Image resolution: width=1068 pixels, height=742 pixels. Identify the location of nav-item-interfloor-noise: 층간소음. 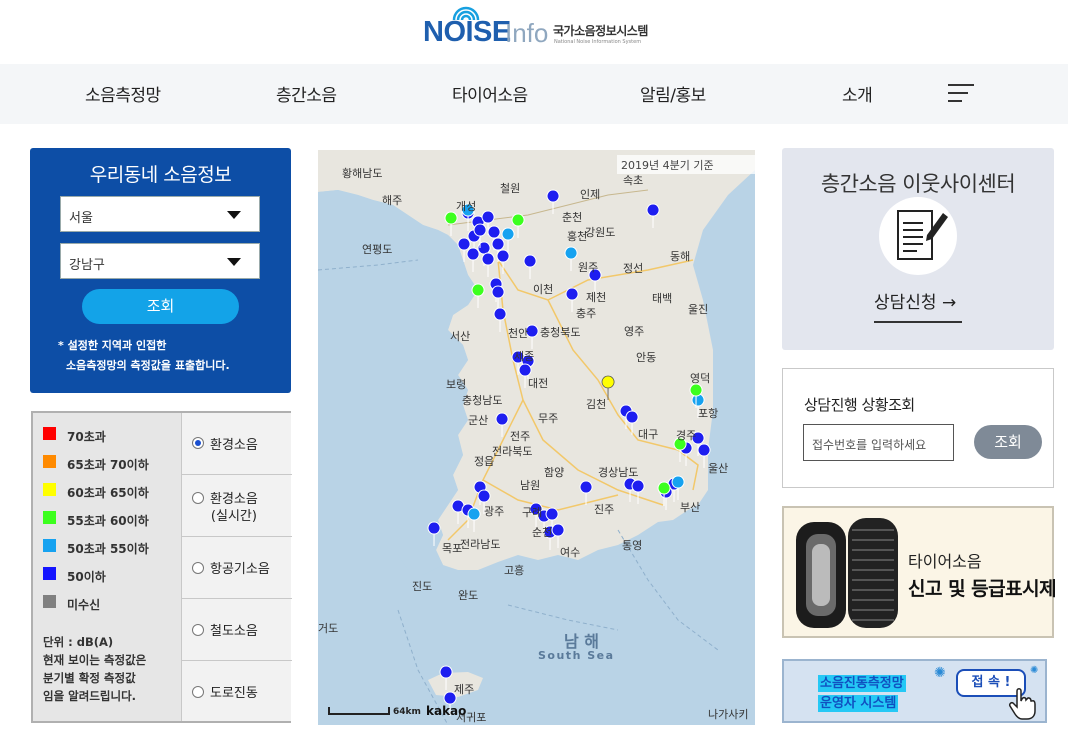
(306, 93).